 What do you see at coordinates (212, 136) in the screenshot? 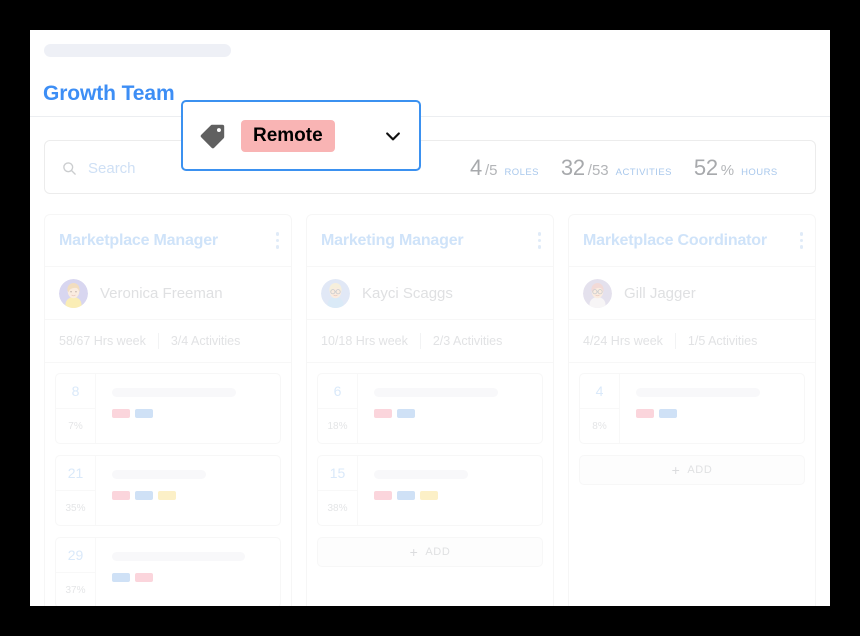
I see `tag-icon` at bounding box center [212, 136].